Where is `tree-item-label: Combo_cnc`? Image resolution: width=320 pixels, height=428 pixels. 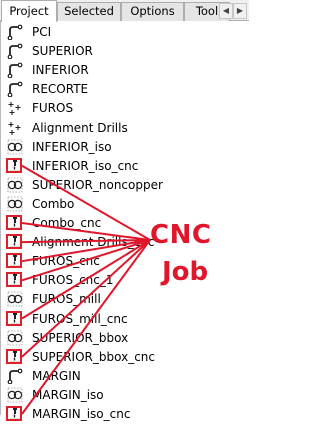
tree-item-label: Combo_cnc is located at coordinates (67, 223).